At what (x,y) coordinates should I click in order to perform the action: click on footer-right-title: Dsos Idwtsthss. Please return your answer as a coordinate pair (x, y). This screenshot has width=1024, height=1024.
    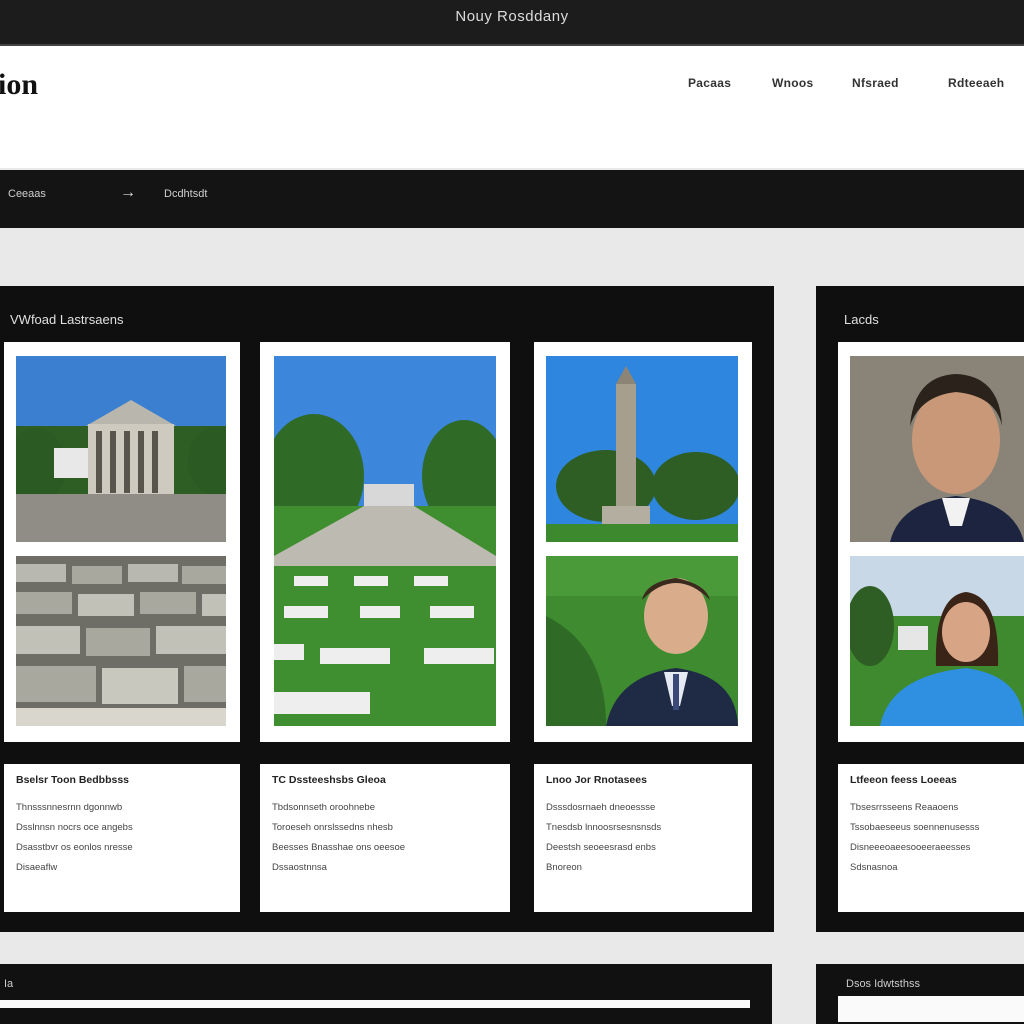
    Looking at the image, I should click on (883, 984).